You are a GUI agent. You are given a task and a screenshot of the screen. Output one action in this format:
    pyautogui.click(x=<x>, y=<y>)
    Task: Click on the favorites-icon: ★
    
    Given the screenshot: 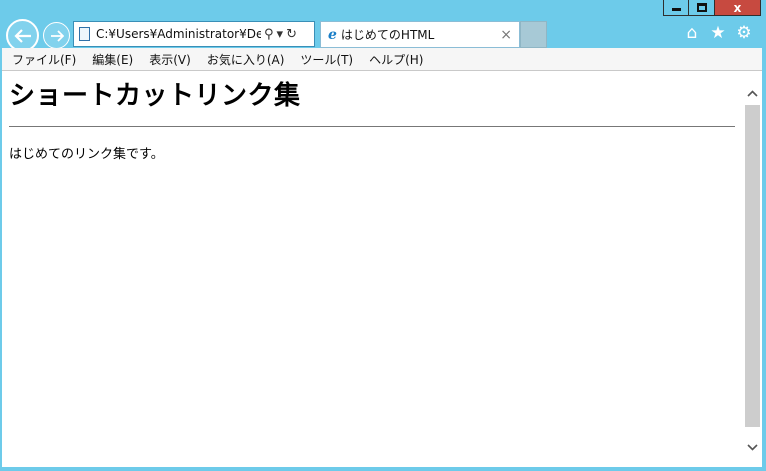 What is the action you would take?
    pyautogui.click(x=718, y=33)
    